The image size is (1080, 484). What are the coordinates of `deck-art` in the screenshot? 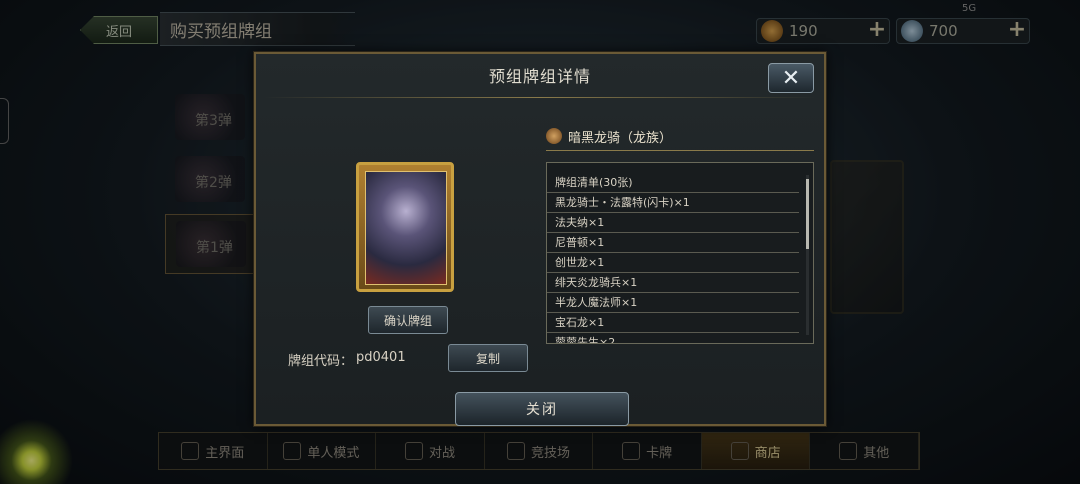 It's located at (406, 228).